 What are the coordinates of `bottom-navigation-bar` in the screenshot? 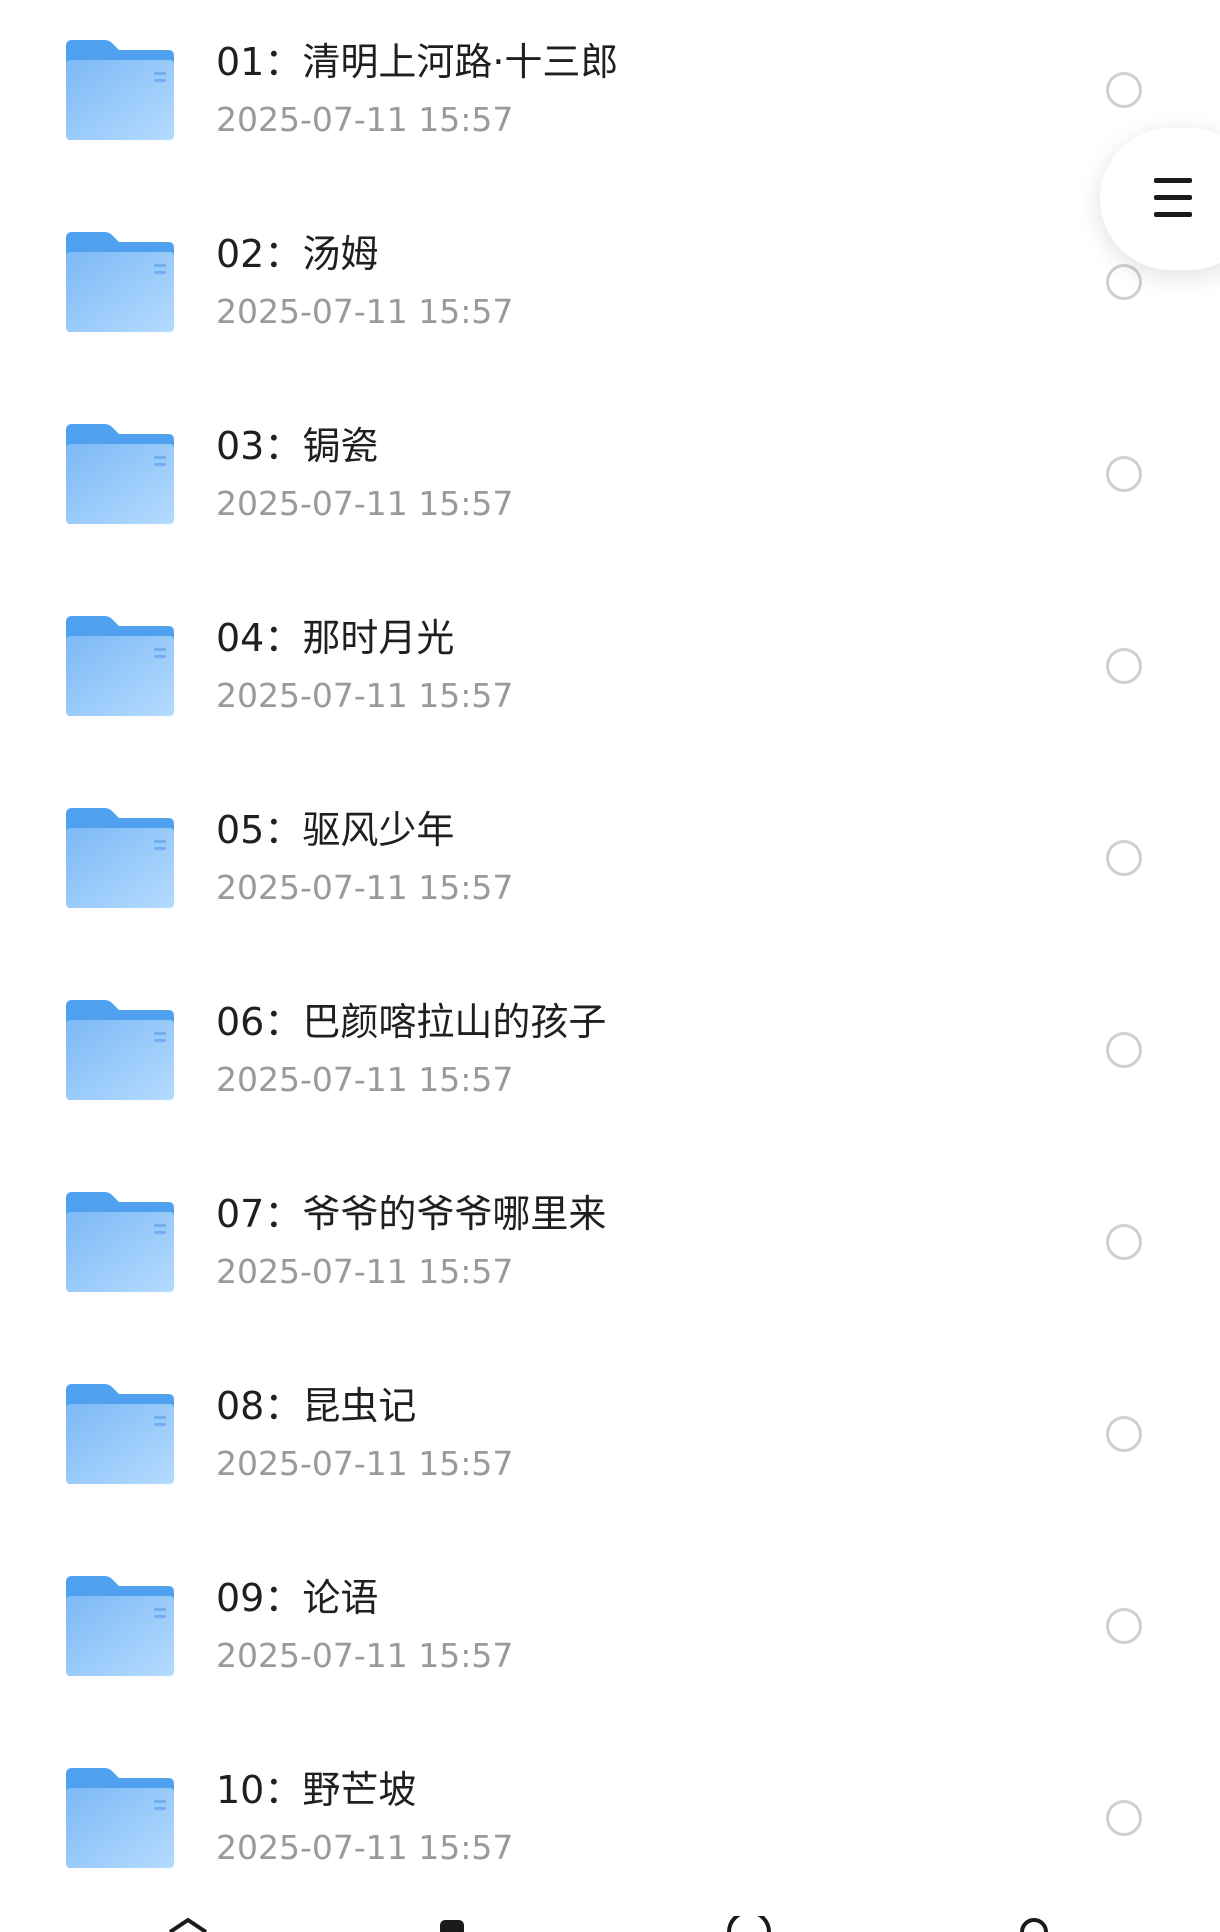 It's located at (610, 1916).